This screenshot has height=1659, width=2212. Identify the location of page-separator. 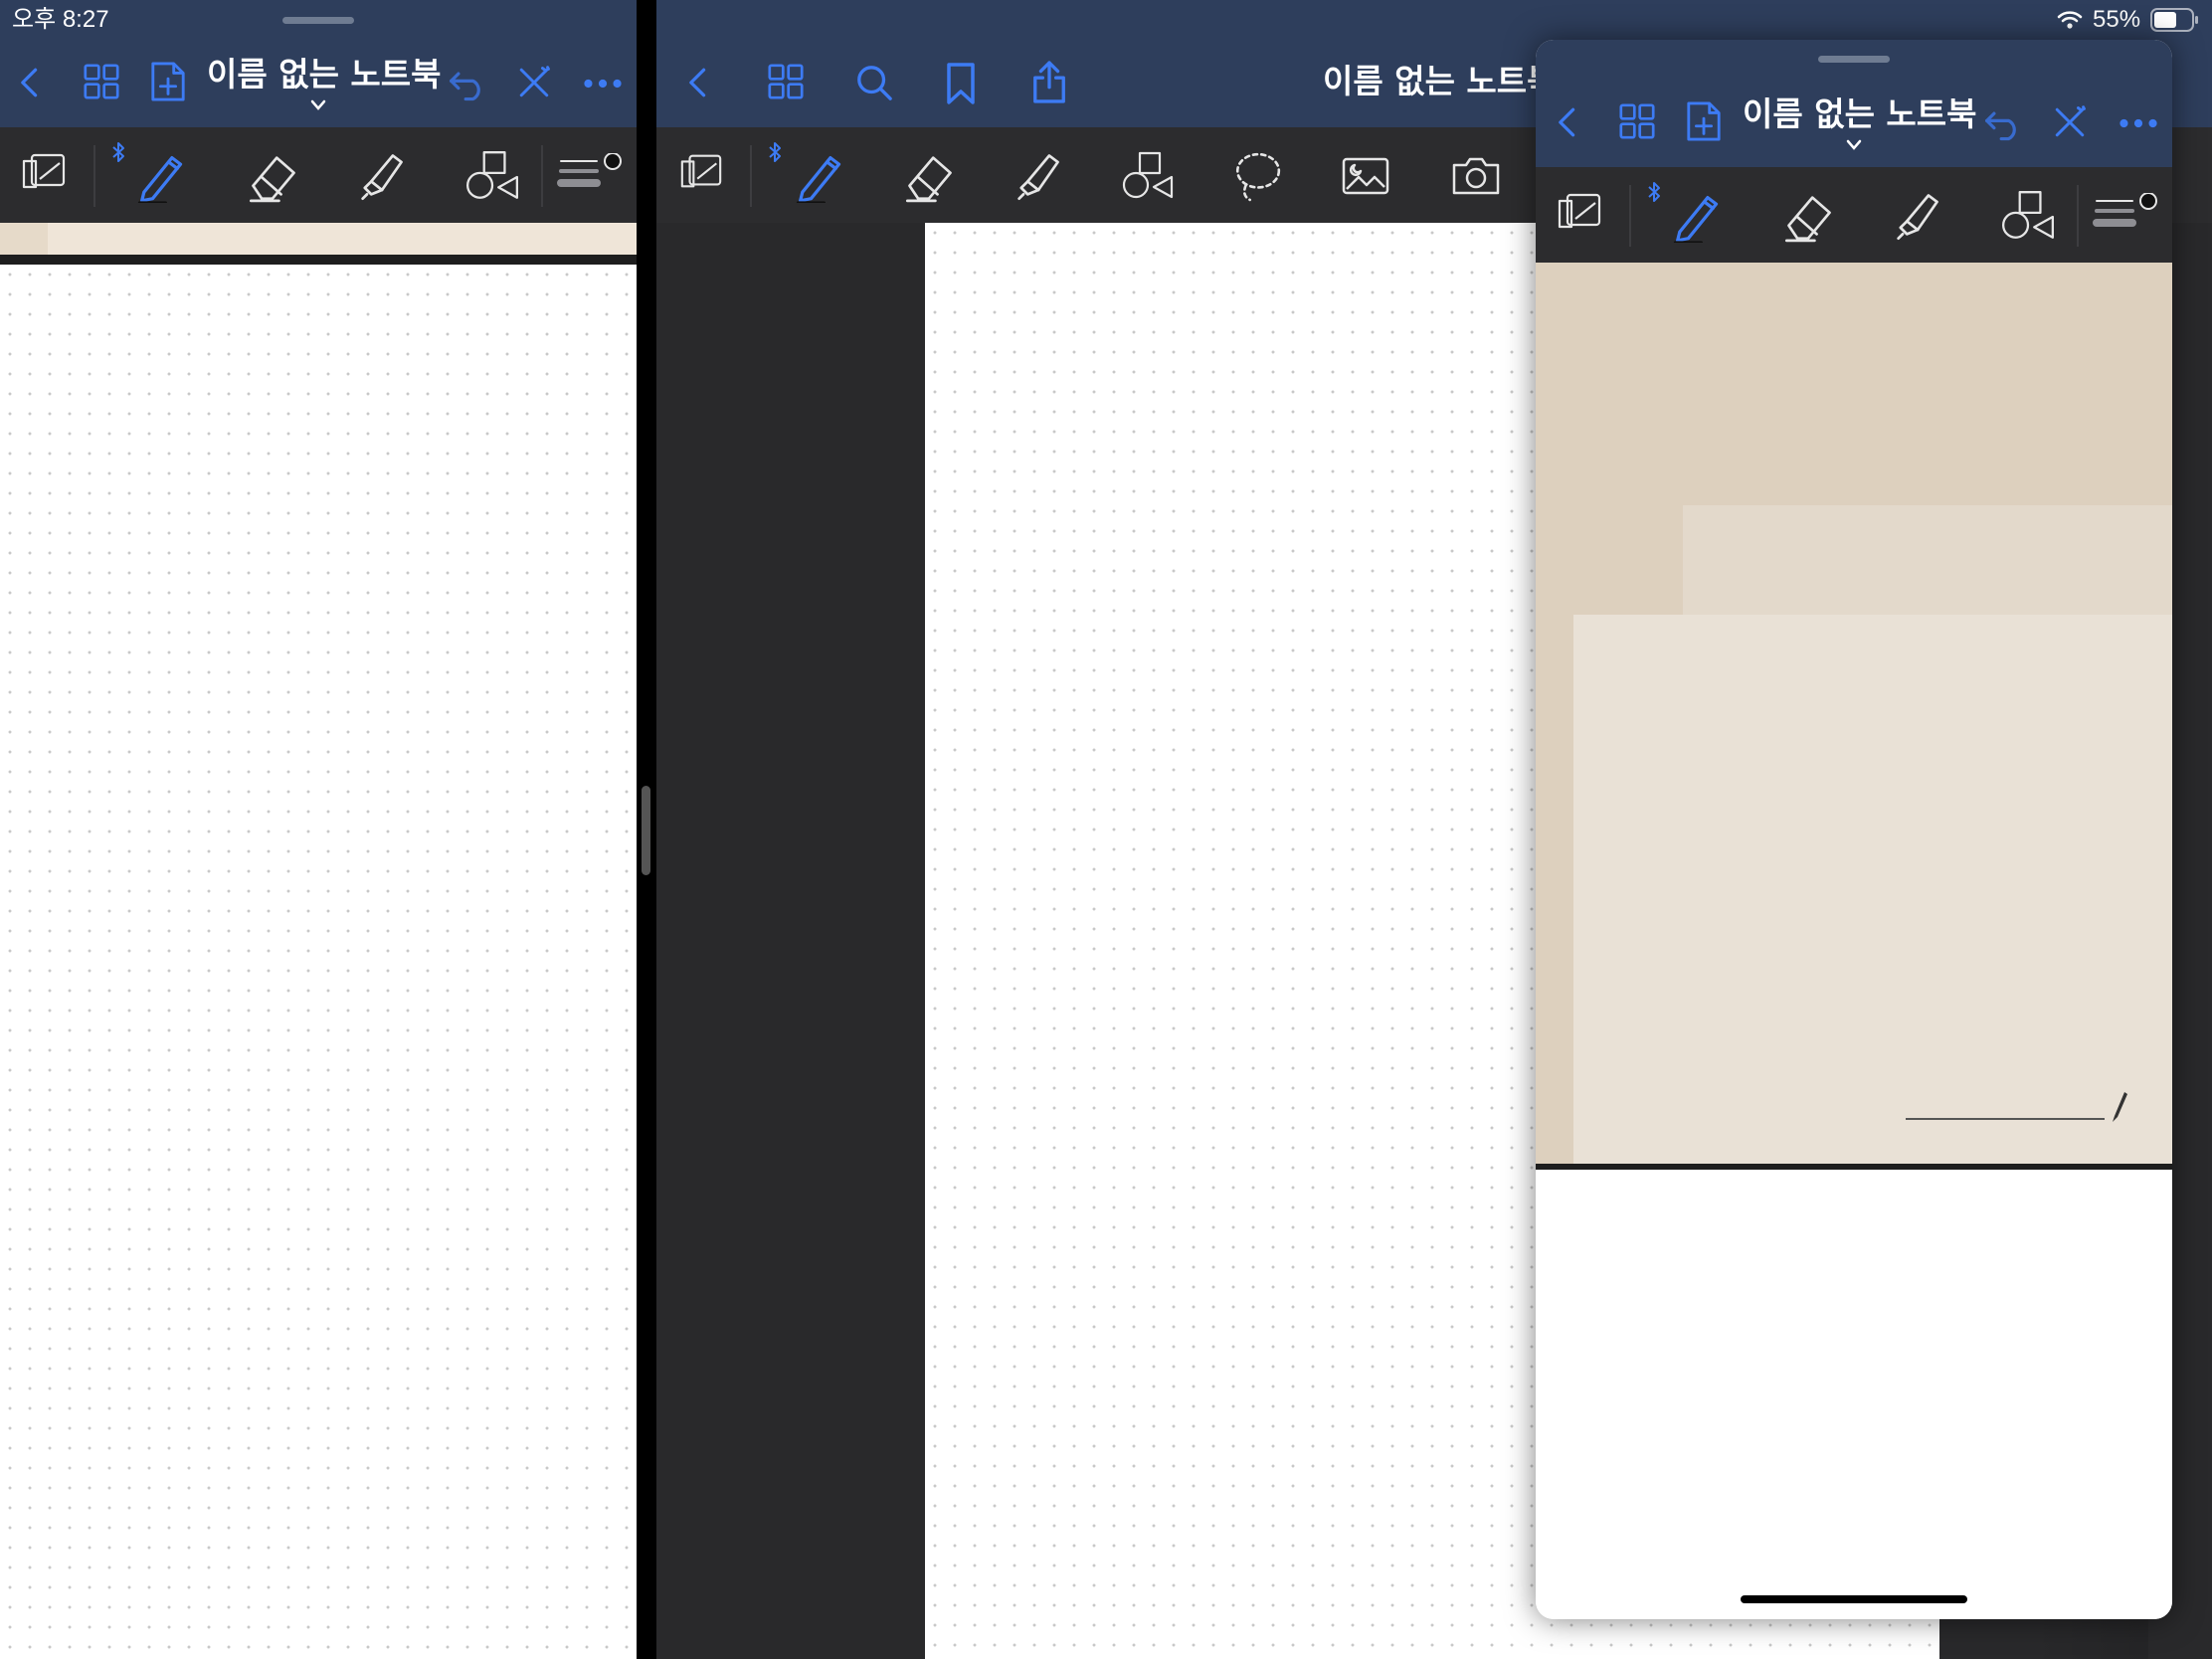
(318, 260).